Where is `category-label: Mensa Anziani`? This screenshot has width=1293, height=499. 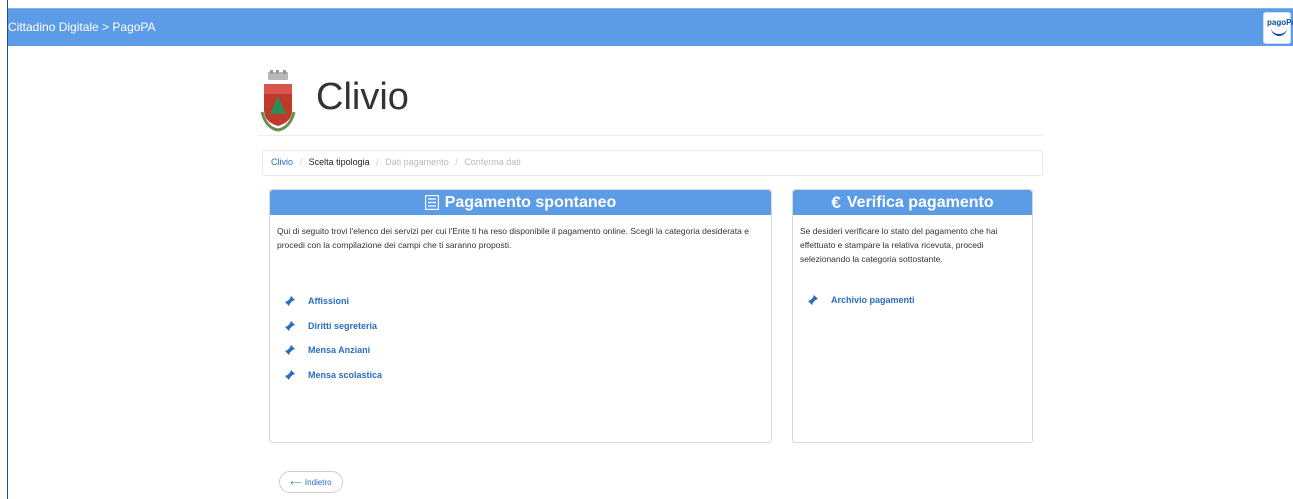 category-label: Mensa Anziani is located at coordinates (339, 350).